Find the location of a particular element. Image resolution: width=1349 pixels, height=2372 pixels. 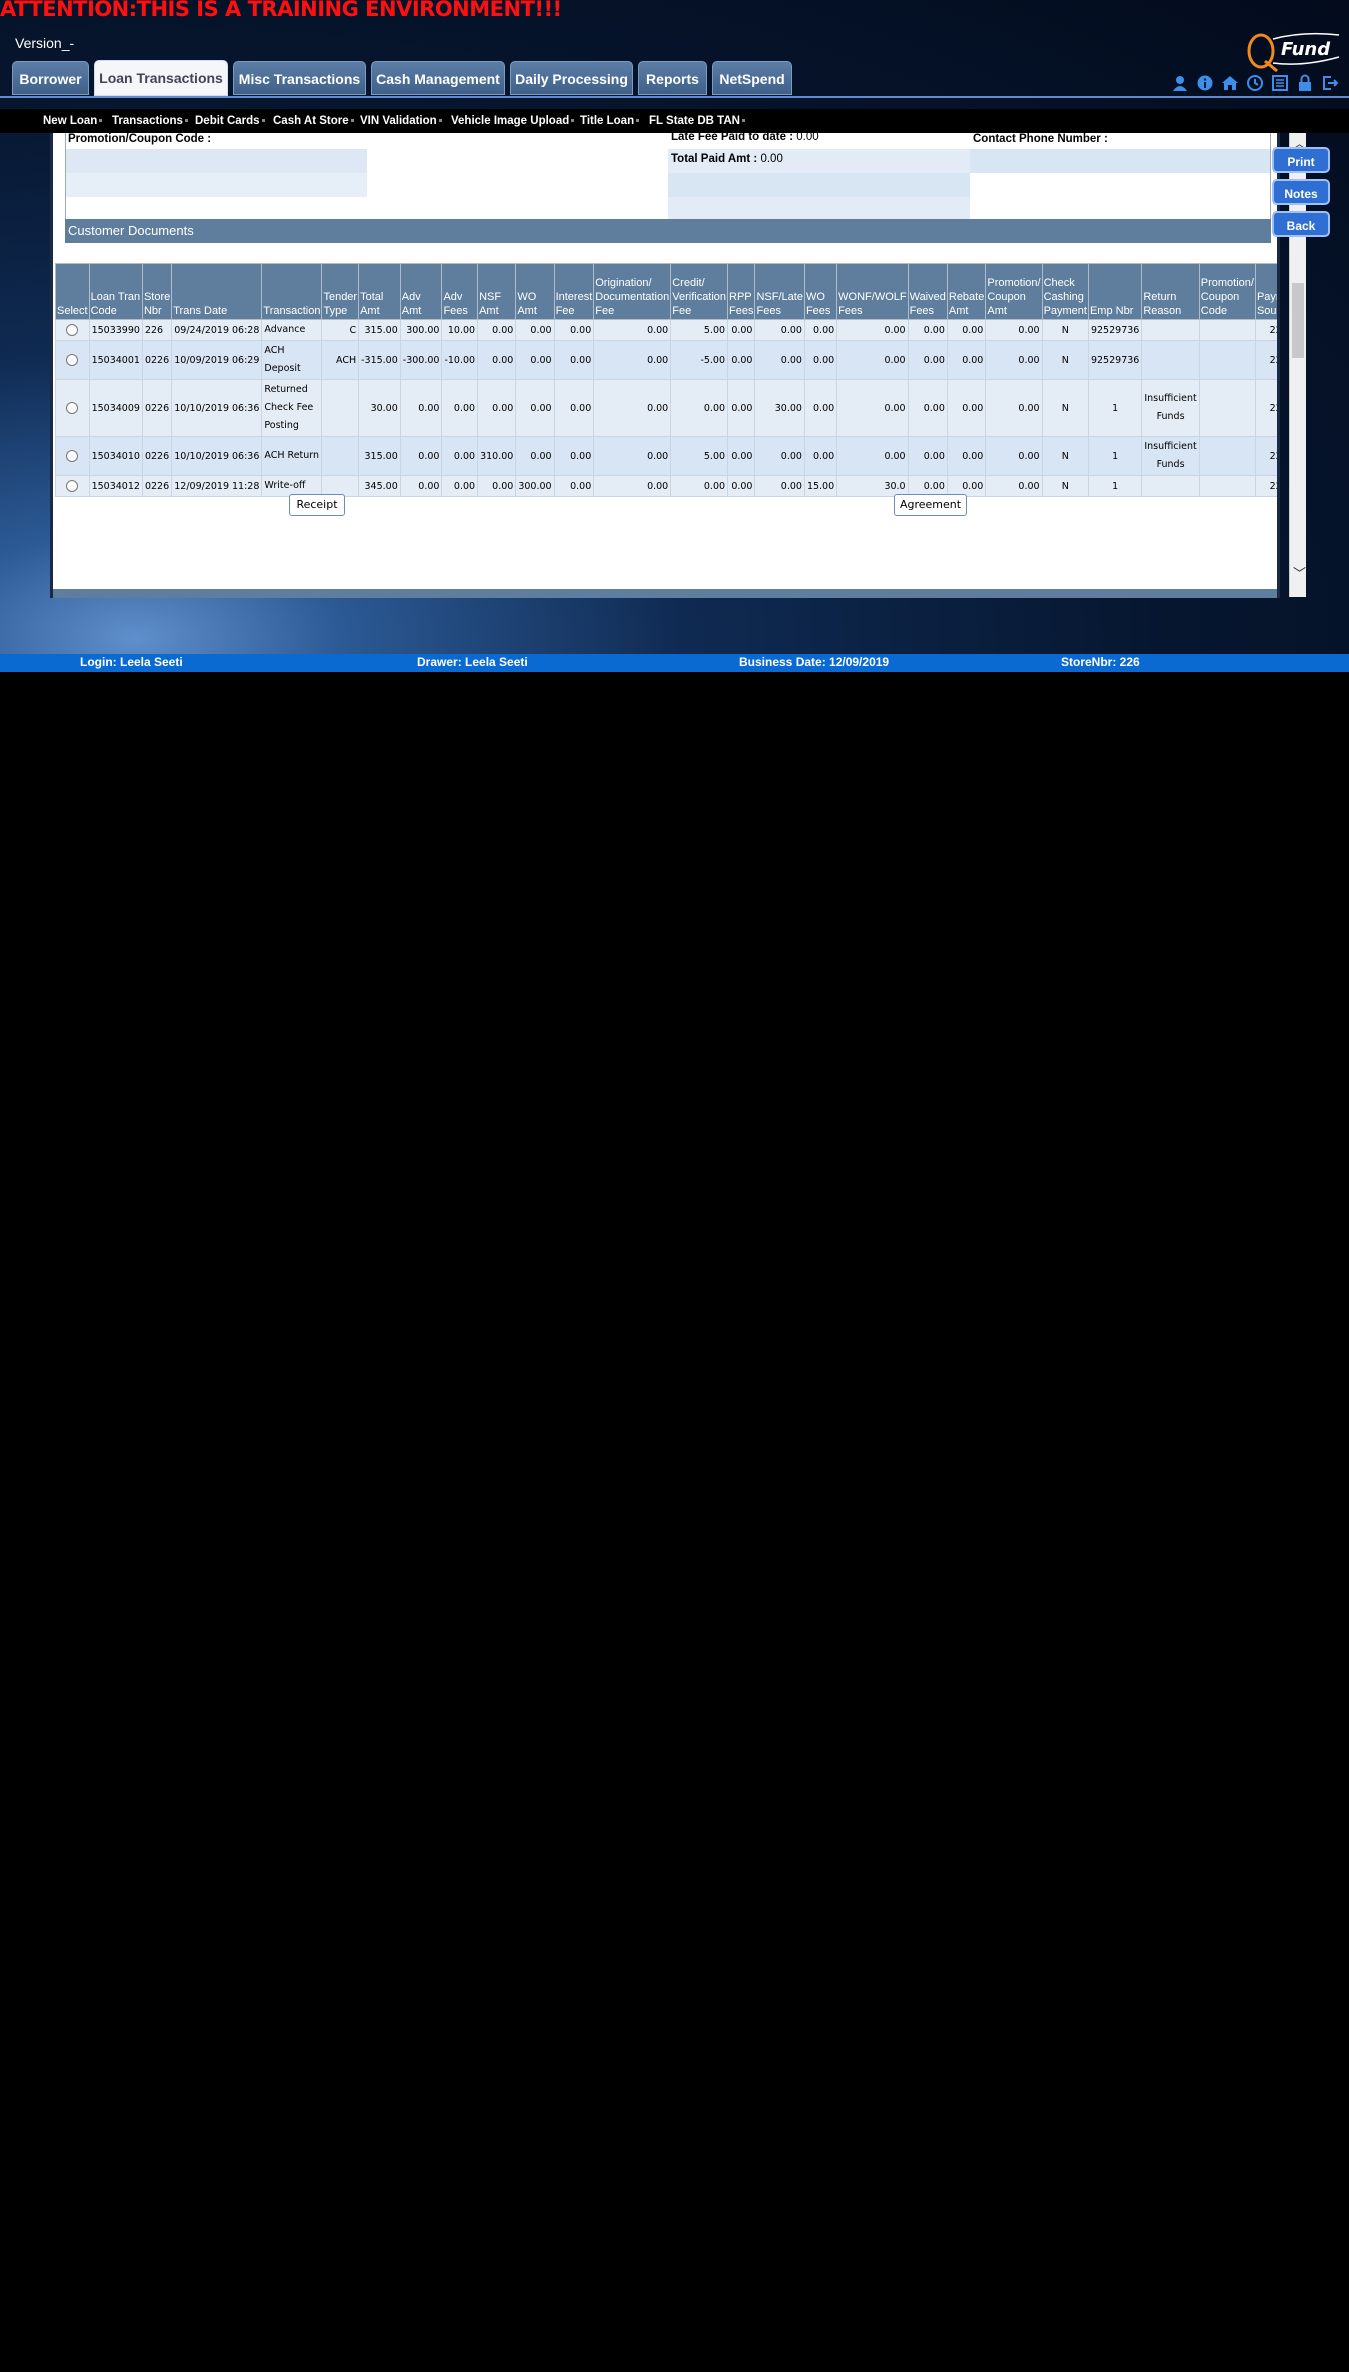

lock-icon is located at coordinates (1305, 83).